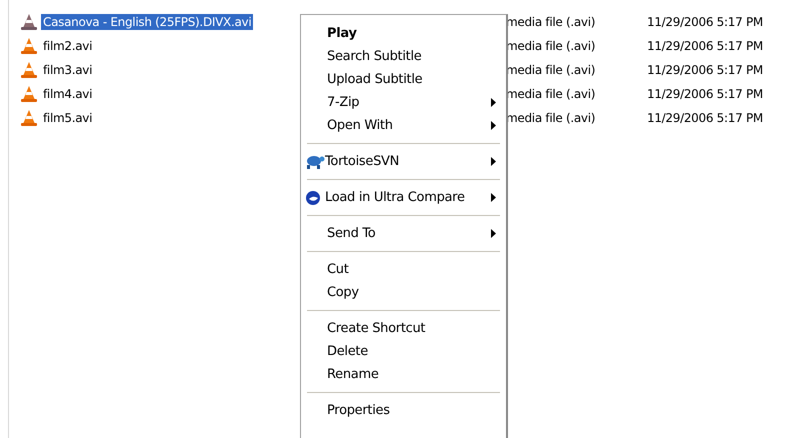  What do you see at coordinates (343, 102) in the screenshot?
I see `menu-item: 7-Zip` at bounding box center [343, 102].